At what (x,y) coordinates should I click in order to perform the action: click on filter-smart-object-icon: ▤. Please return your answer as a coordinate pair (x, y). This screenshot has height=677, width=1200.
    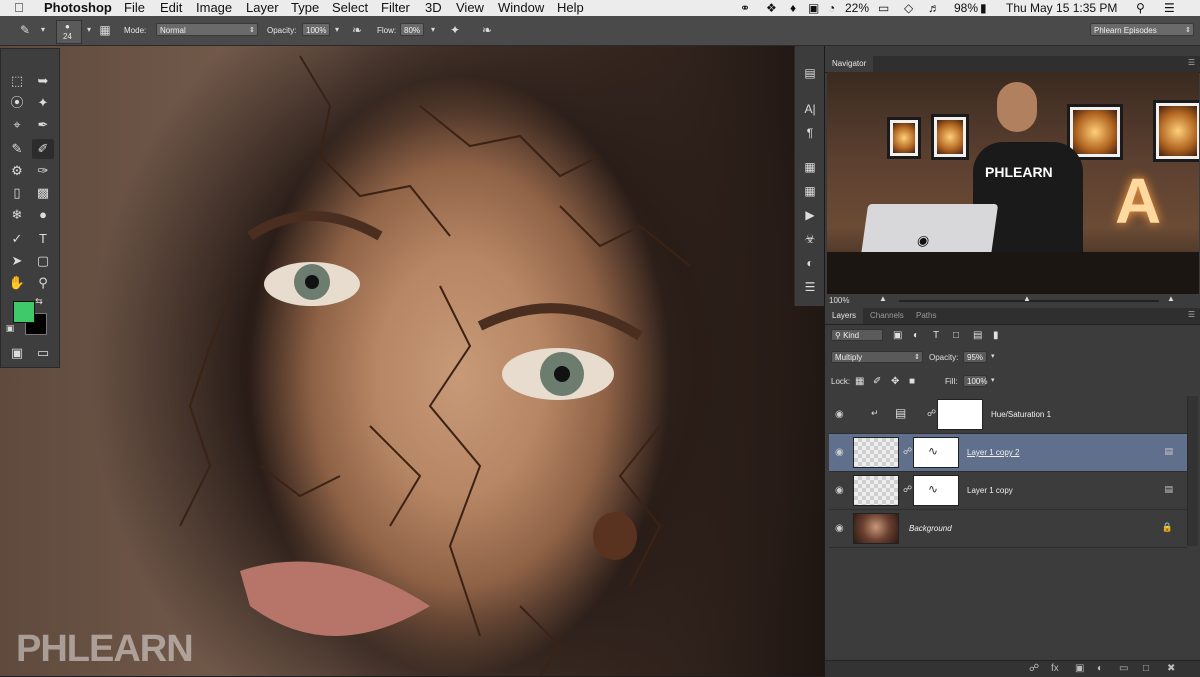
    Looking at the image, I should click on (977, 335).